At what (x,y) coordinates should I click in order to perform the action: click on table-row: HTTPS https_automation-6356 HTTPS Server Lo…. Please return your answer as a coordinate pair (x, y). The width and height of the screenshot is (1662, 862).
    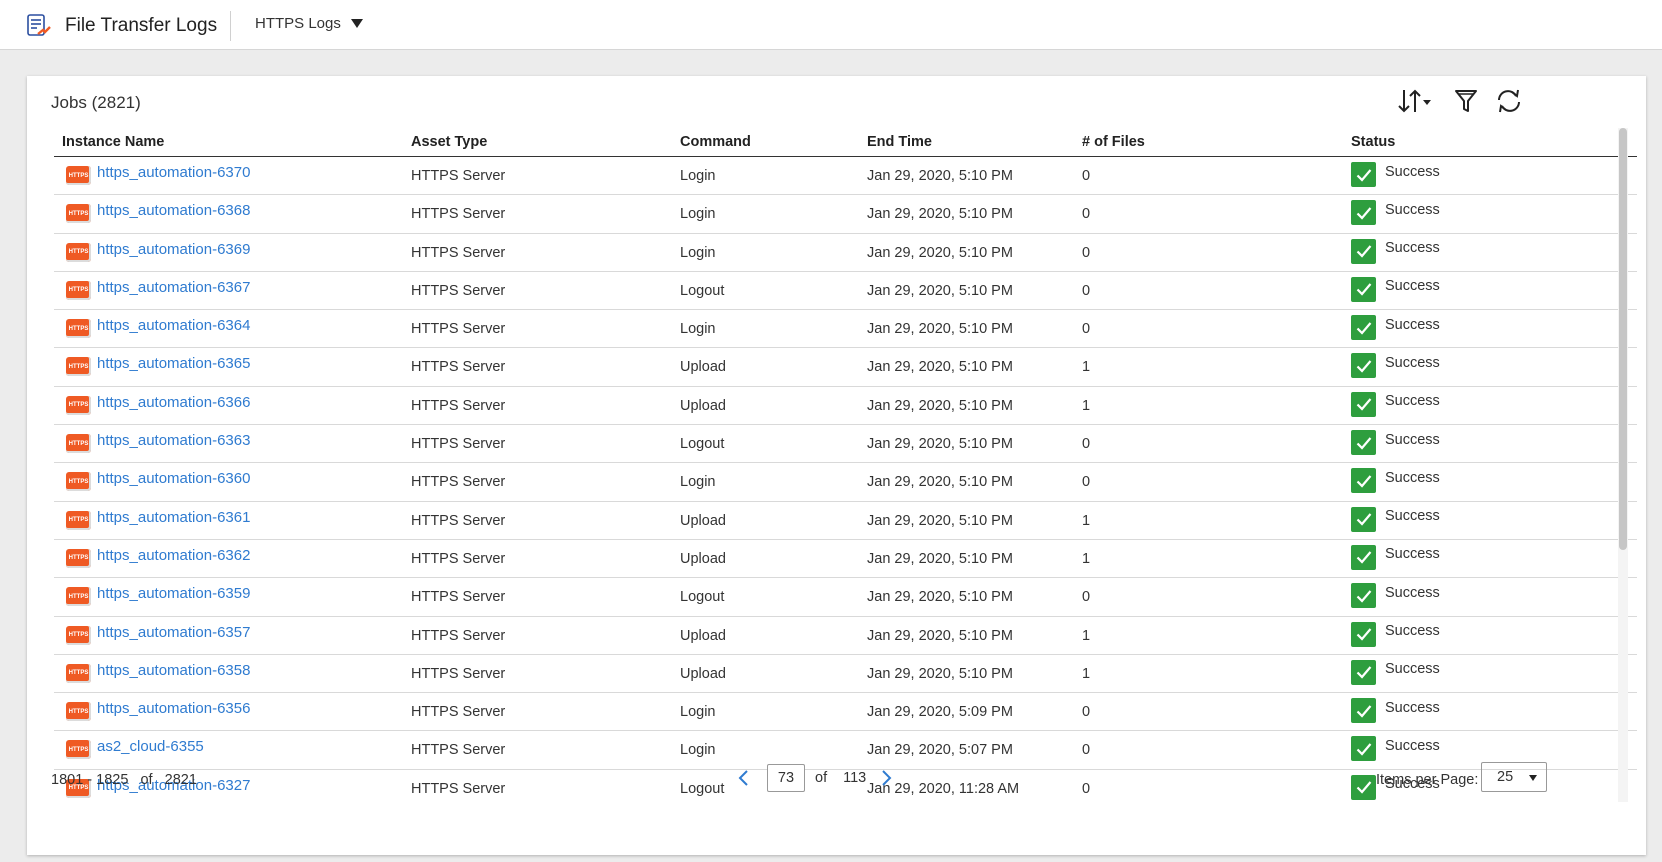
    Looking at the image, I should click on (845, 712).